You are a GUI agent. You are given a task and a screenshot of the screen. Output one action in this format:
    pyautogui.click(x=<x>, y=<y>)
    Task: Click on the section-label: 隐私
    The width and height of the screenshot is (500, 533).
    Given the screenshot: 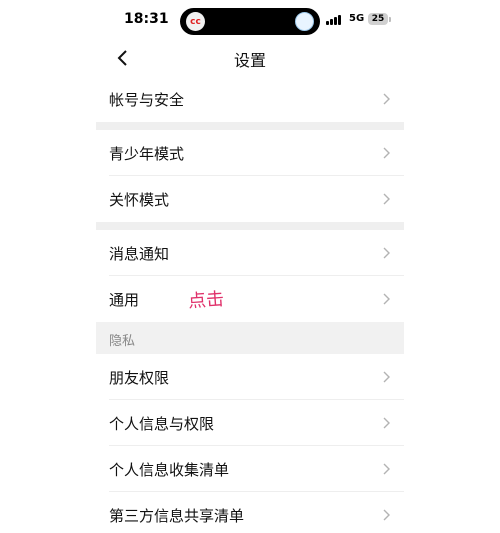 What is the action you would take?
    pyautogui.click(x=122, y=341)
    